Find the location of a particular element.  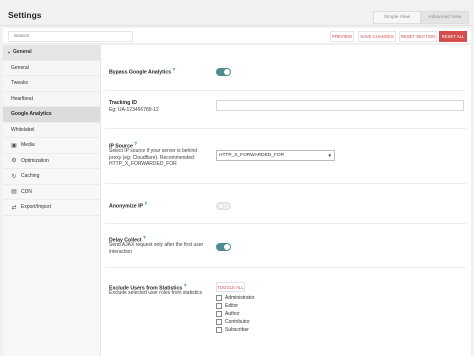

sidebar-item-label: Caching is located at coordinates (30, 176).